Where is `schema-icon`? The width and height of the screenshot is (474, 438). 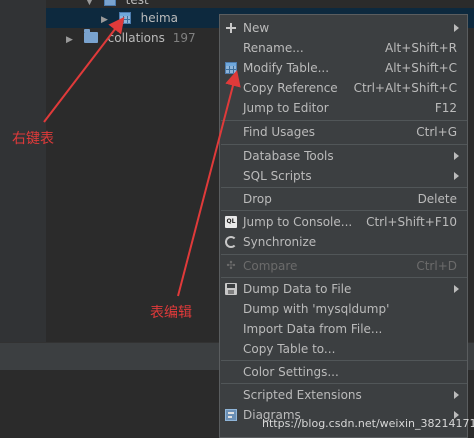
schema-icon is located at coordinates (109, 3).